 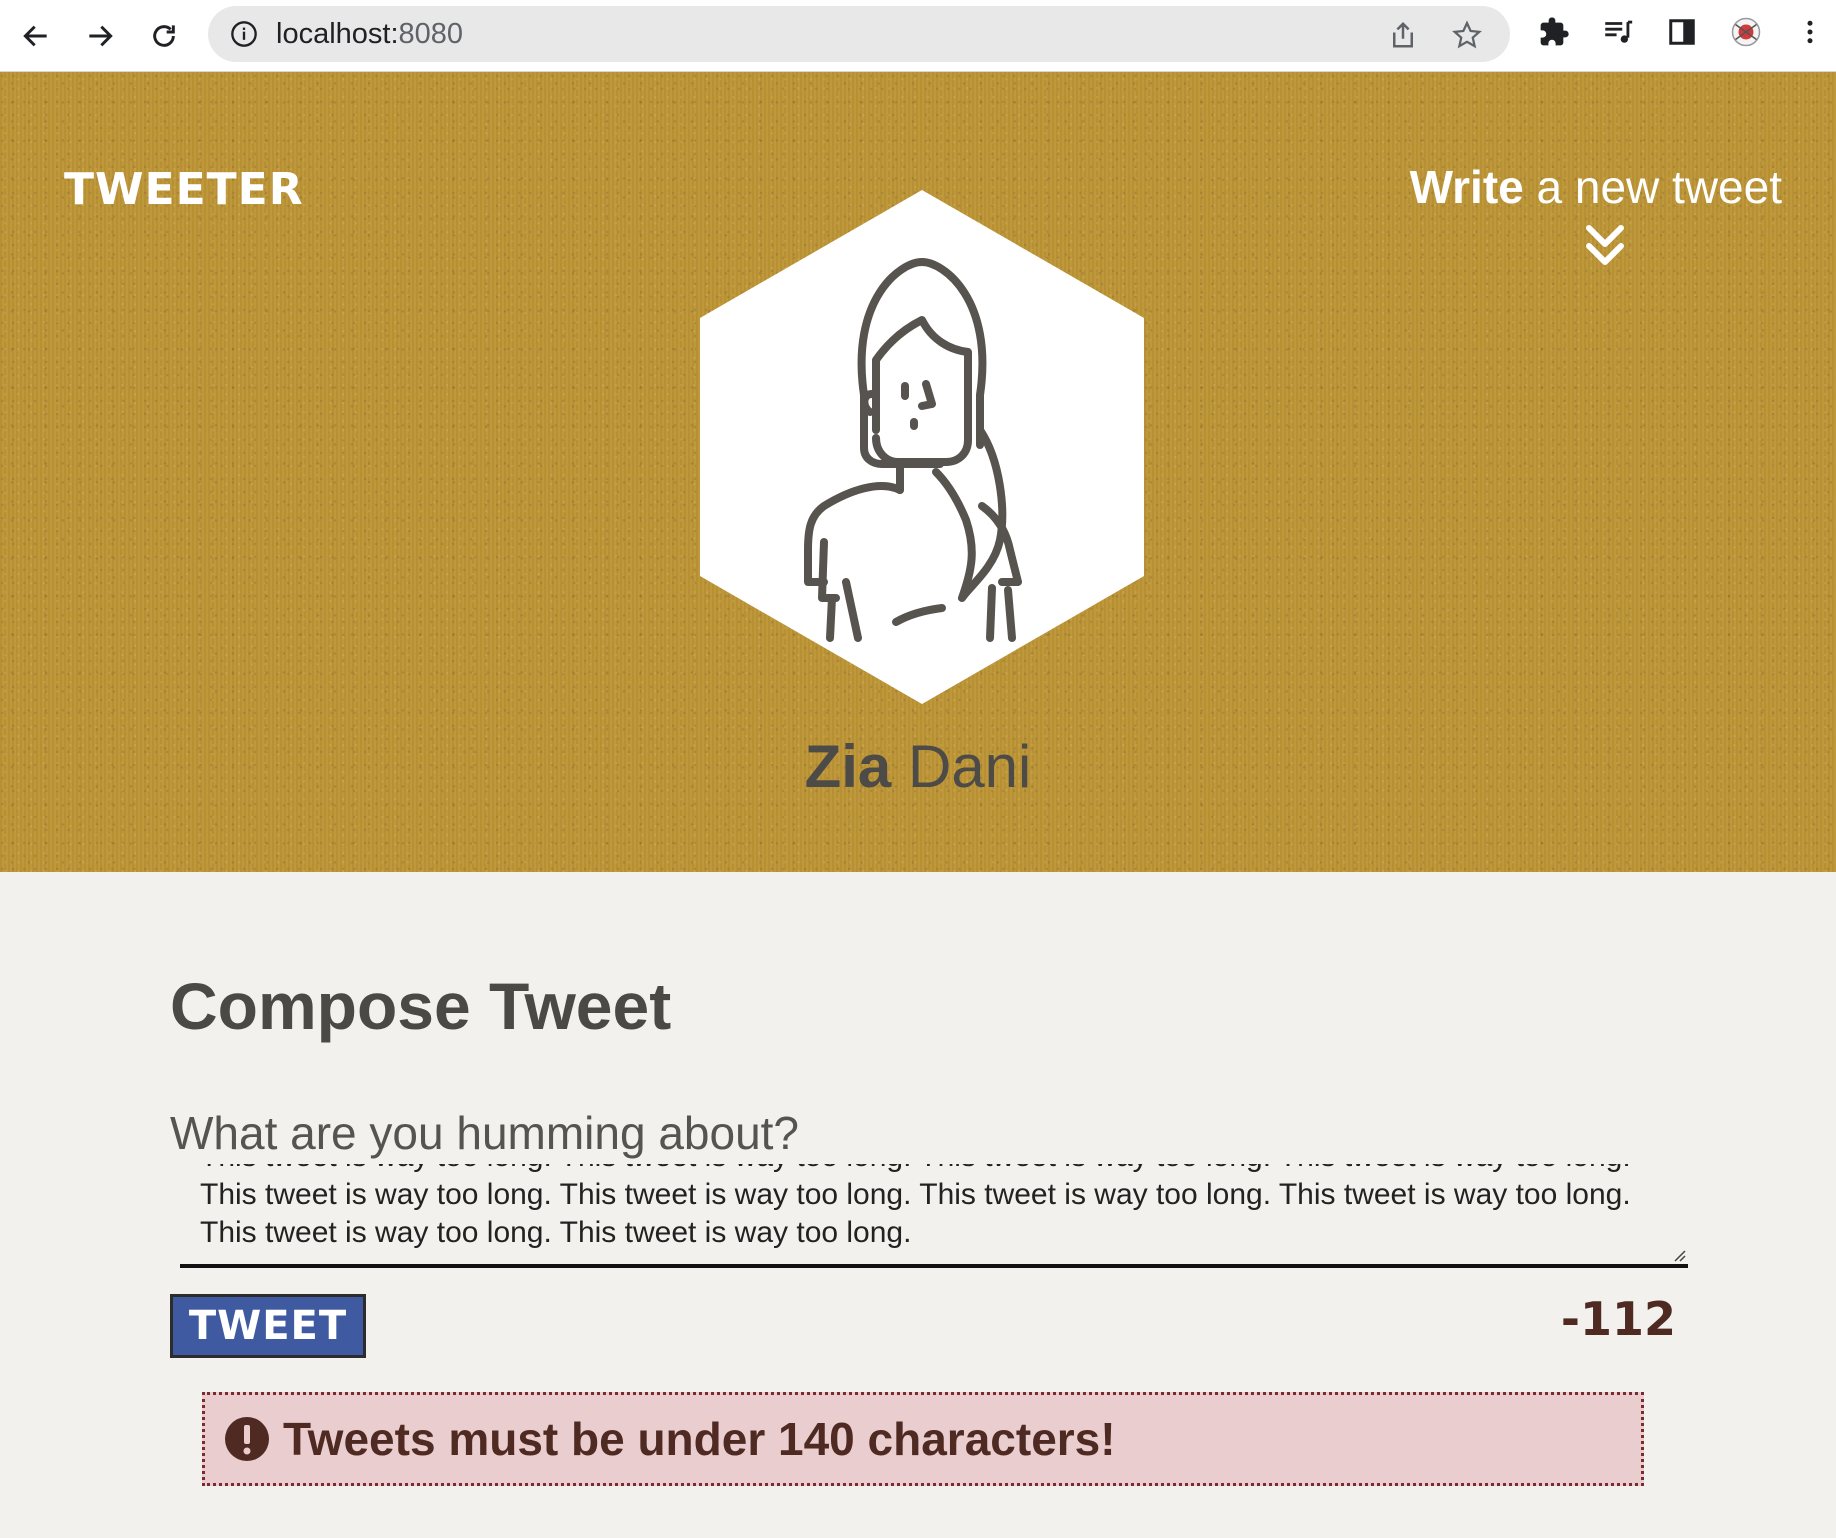 I want to click on user-avatar, so click(x=922, y=447).